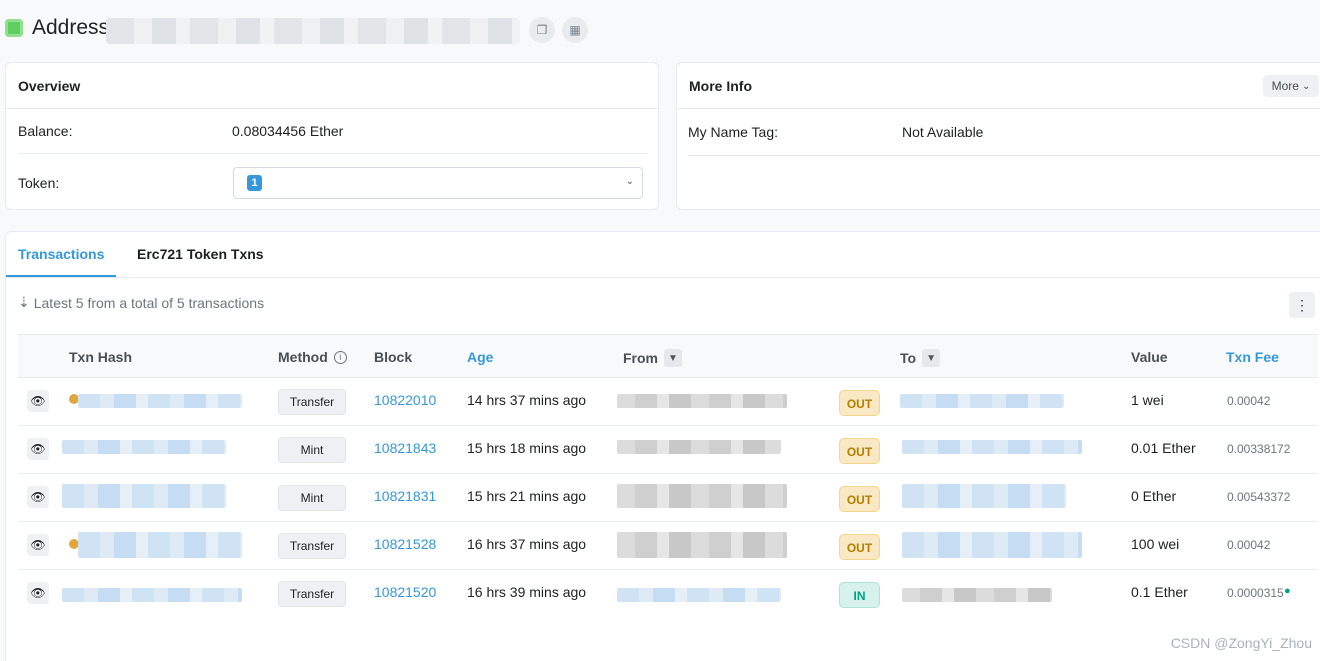 This screenshot has height=661, width=1320. What do you see at coordinates (1163, 448) in the screenshot?
I see `value-text: 0.01 Ether` at bounding box center [1163, 448].